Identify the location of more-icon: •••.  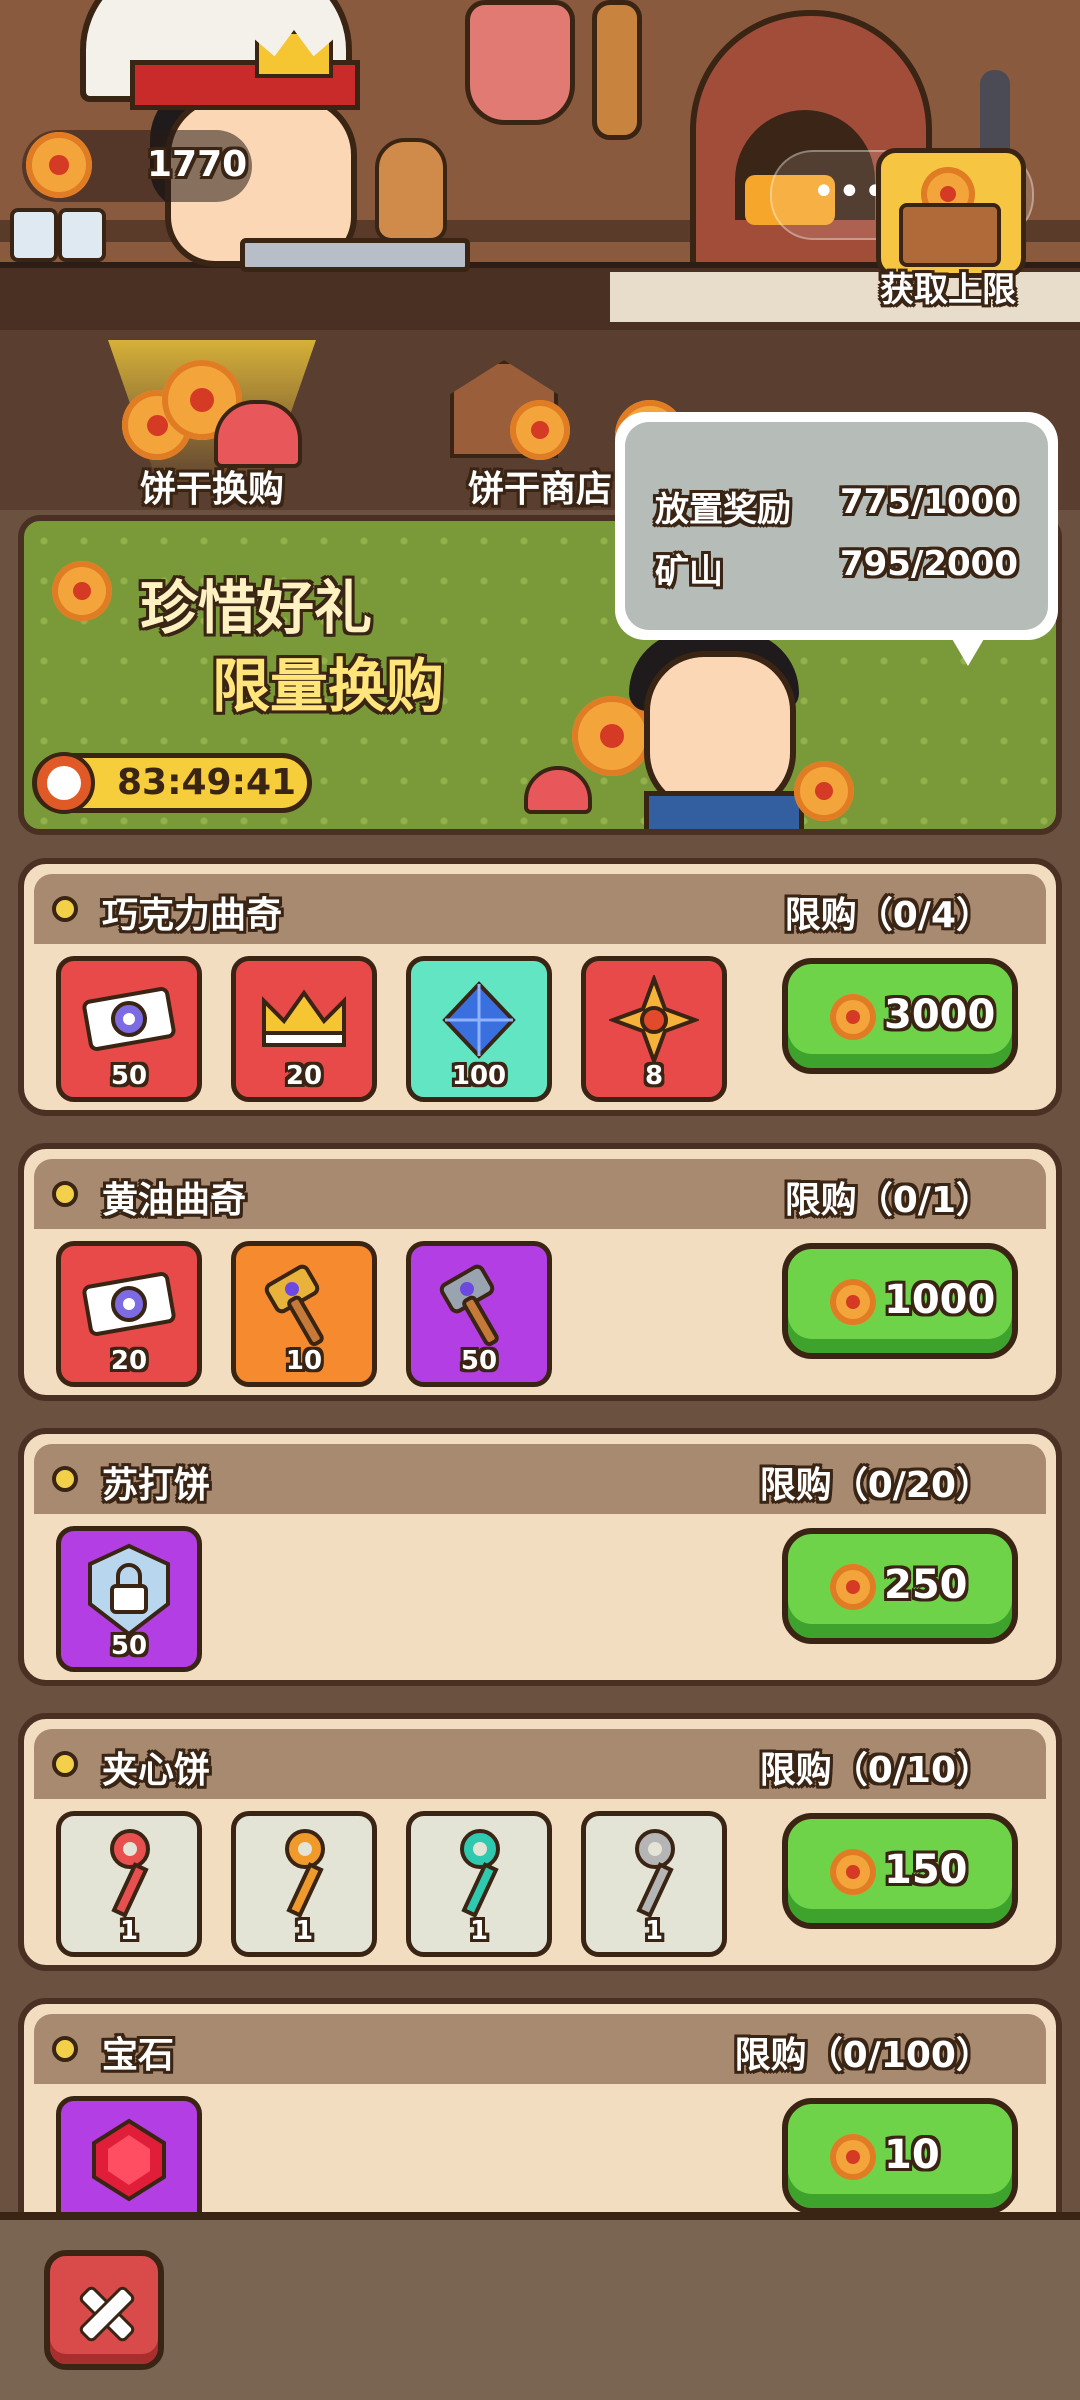
(849, 195).